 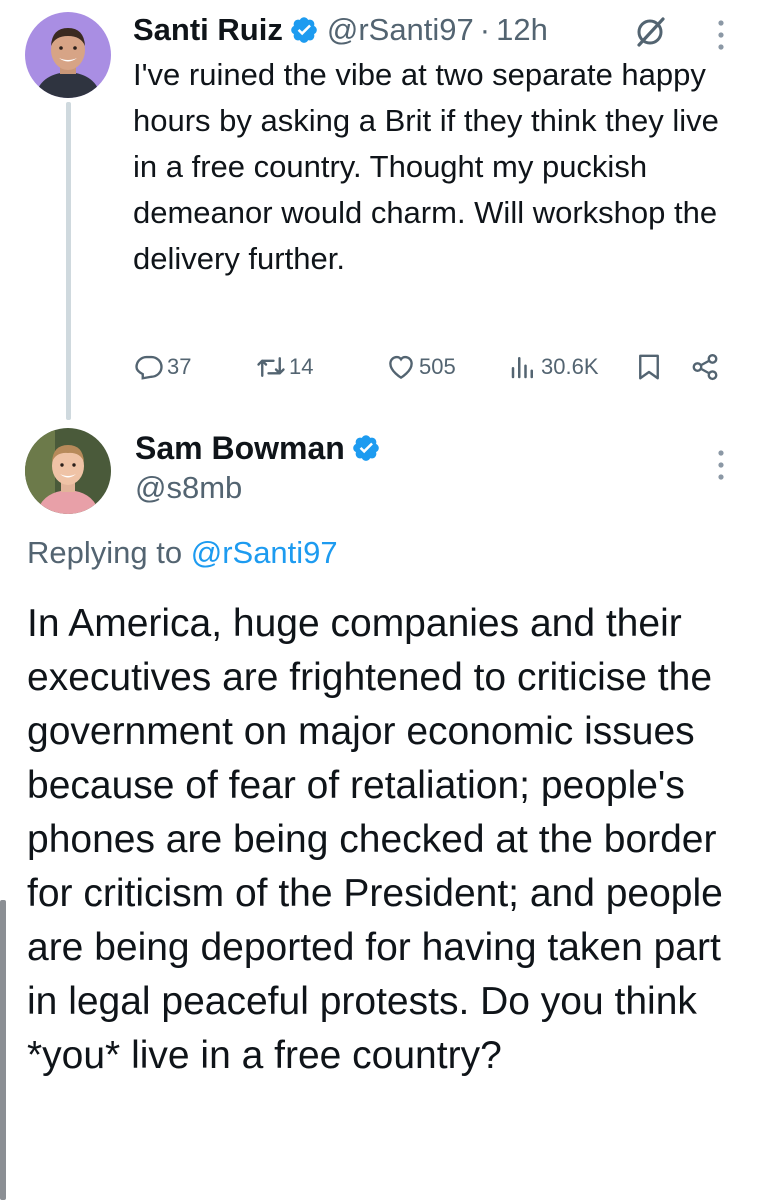 What do you see at coordinates (68, 55) in the screenshot?
I see `avatar-santi-ruiz` at bounding box center [68, 55].